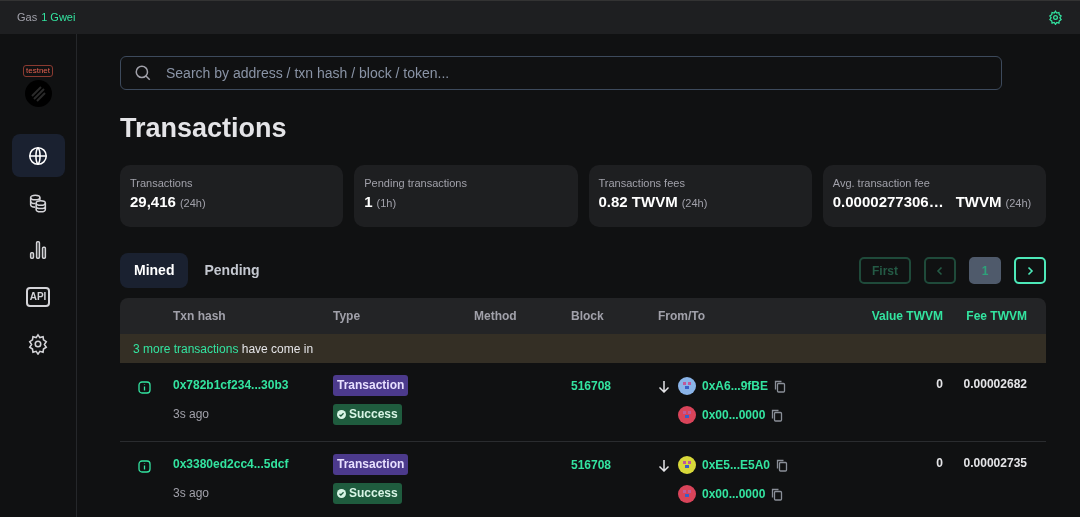  Describe the element at coordinates (38, 202) in the screenshot. I see `coins-icon` at that location.